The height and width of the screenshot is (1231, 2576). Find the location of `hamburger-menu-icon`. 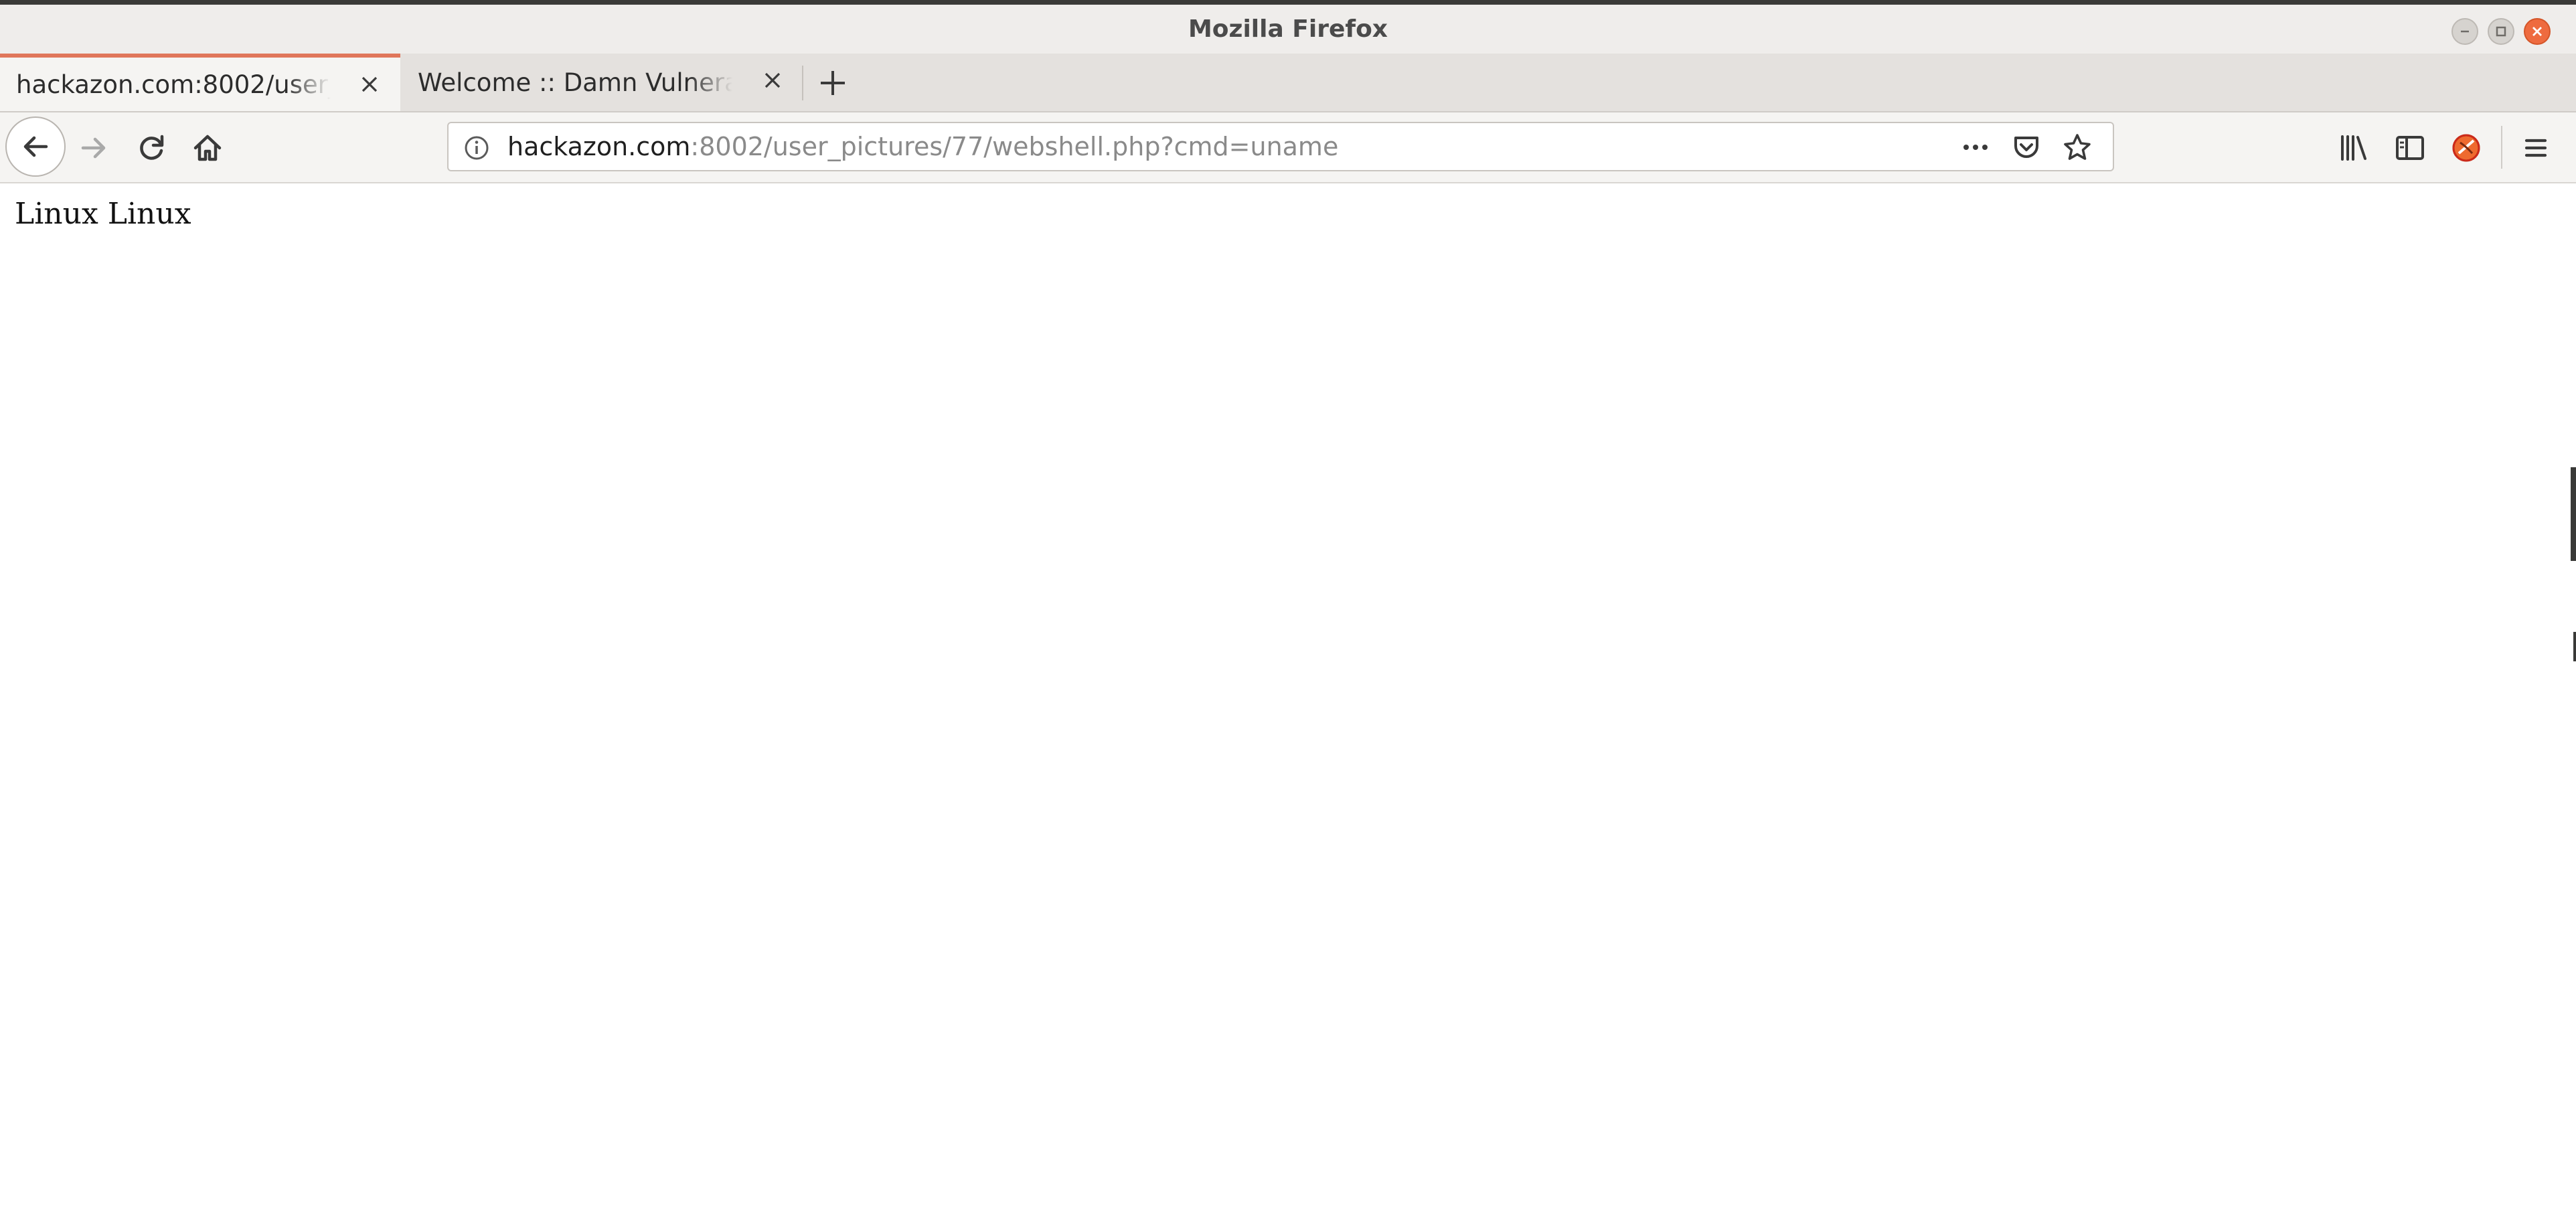

hamburger-menu-icon is located at coordinates (2536, 148).